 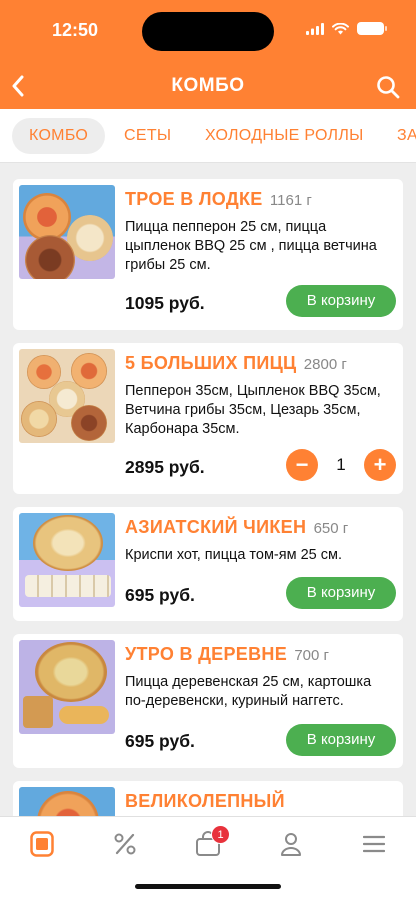 What do you see at coordinates (325, 364) in the screenshot?
I see `product-weight: 2800 г` at bounding box center [325, 364].